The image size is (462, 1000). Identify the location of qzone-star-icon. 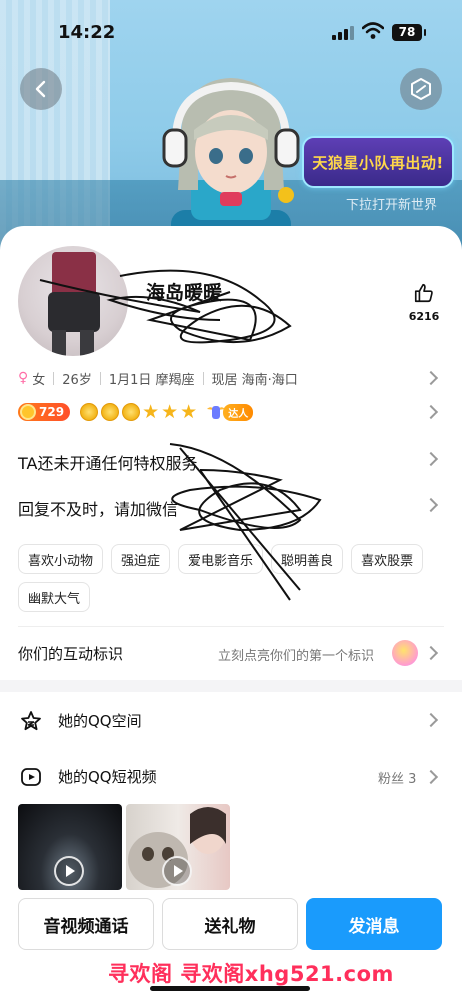
(31, 721).